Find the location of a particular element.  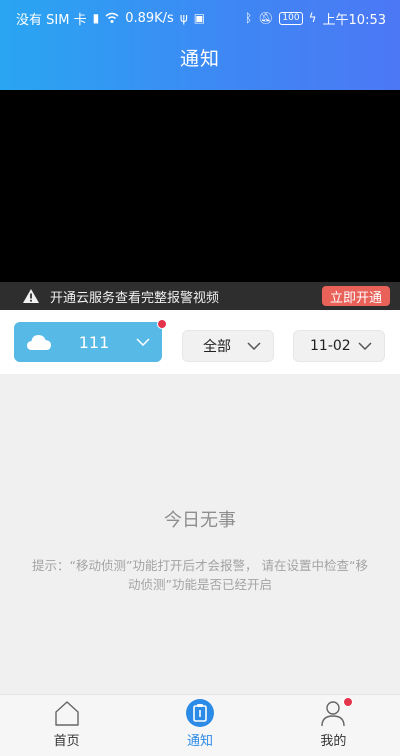

charging-icon: ϟ is located at coordinates (312, 18).